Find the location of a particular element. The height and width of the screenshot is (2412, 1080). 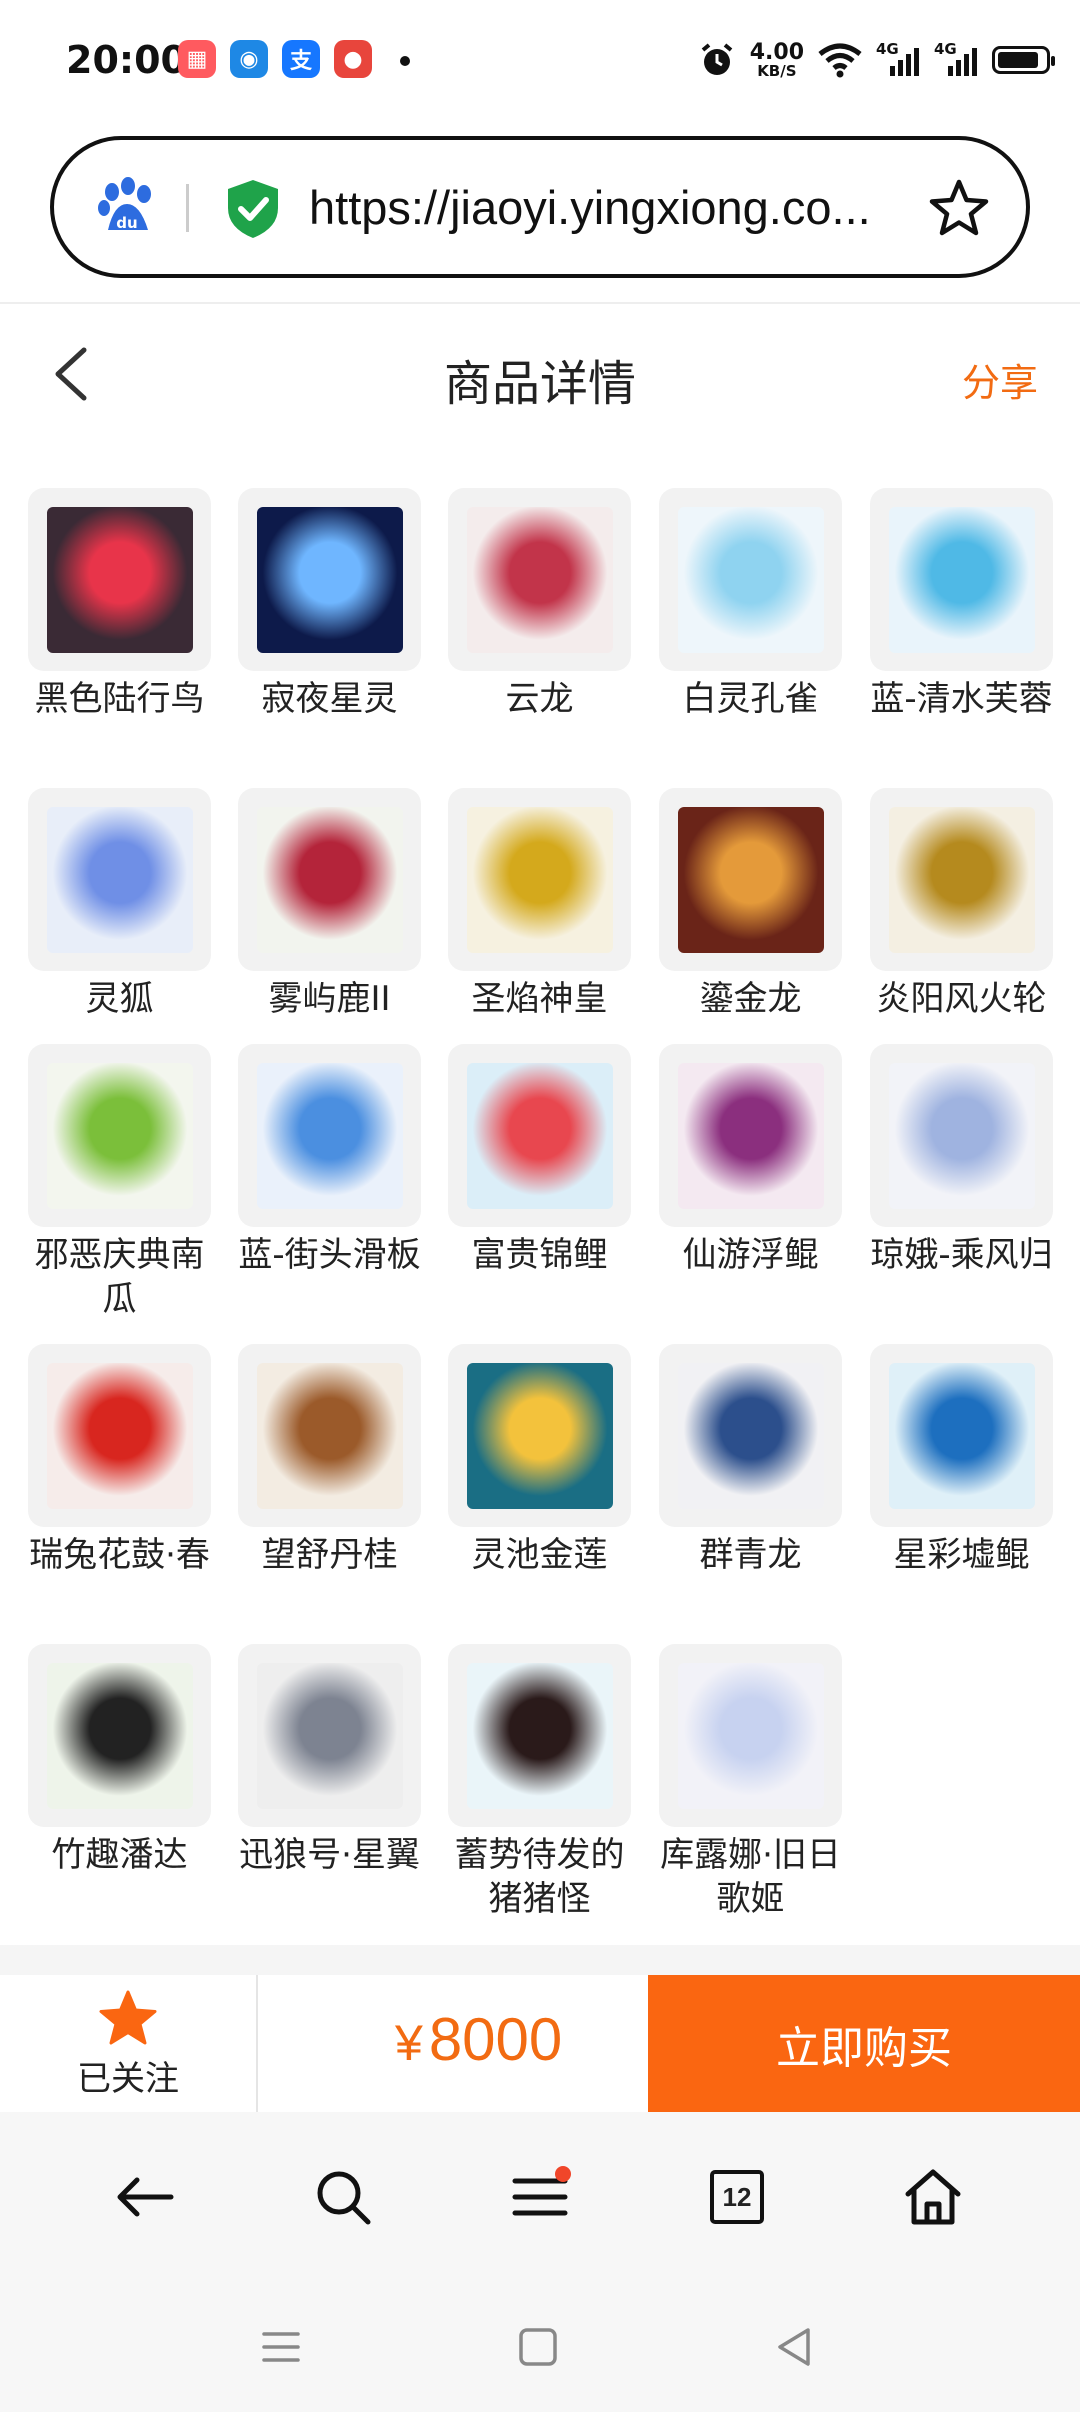

menu-button is located at coordinates (540, 2197).